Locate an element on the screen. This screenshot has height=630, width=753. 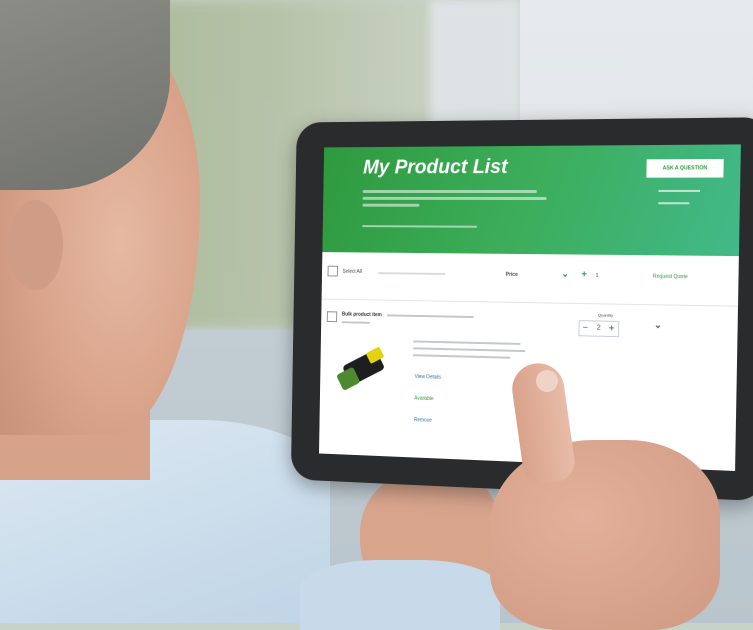
quantity-value: 1 is located at coordinates (597, 276).